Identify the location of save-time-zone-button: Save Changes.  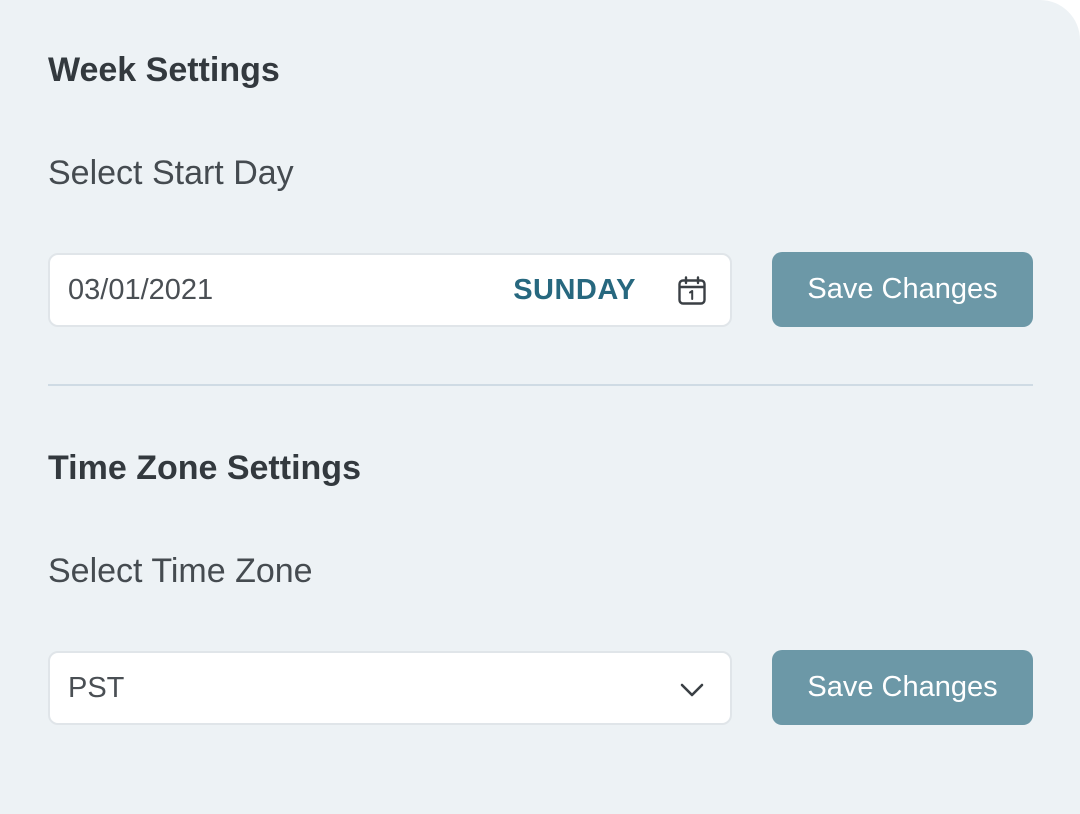
(902, 687).